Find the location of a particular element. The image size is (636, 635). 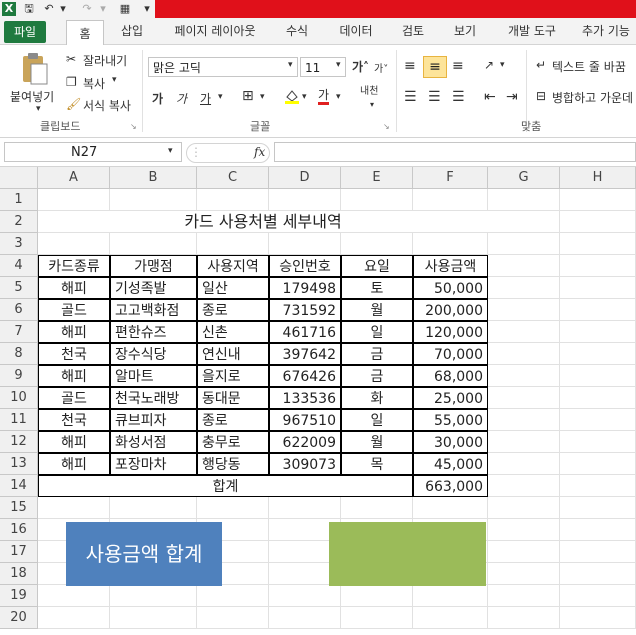

format-painter-icon: 🖌 is located at coordinates (73, 104).